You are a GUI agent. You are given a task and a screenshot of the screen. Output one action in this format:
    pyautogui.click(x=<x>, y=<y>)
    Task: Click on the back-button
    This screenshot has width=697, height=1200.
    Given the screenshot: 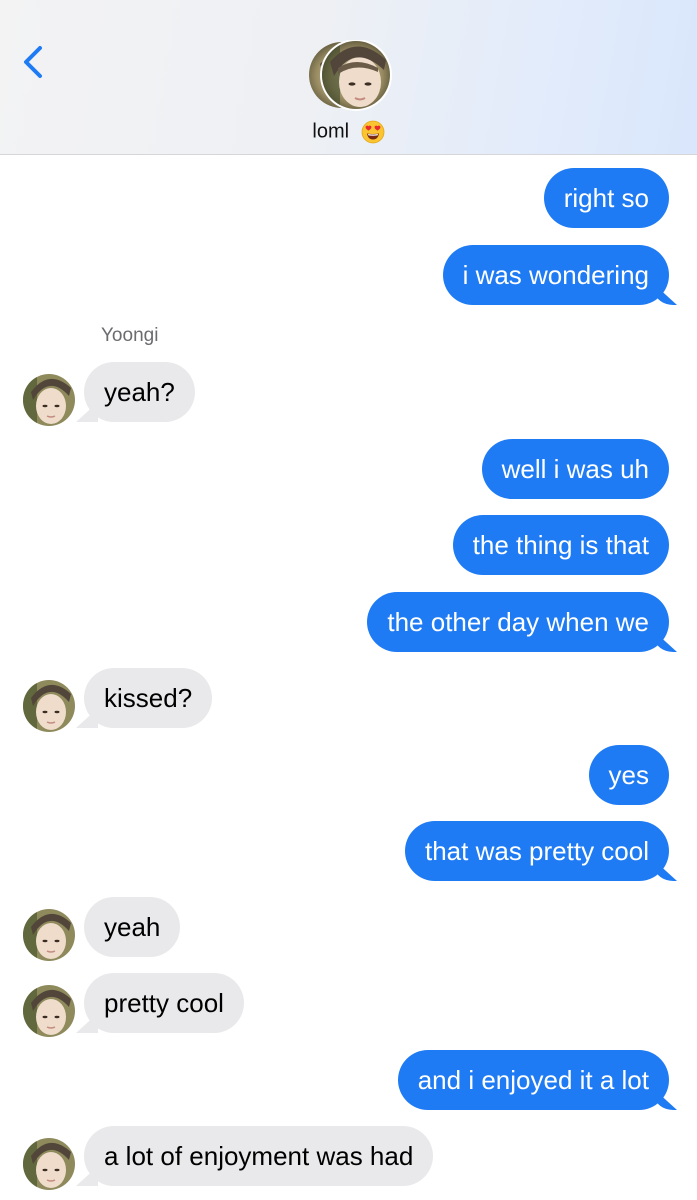 What is the action you would take?
    pyautogui.click(x=35, y=62)
    